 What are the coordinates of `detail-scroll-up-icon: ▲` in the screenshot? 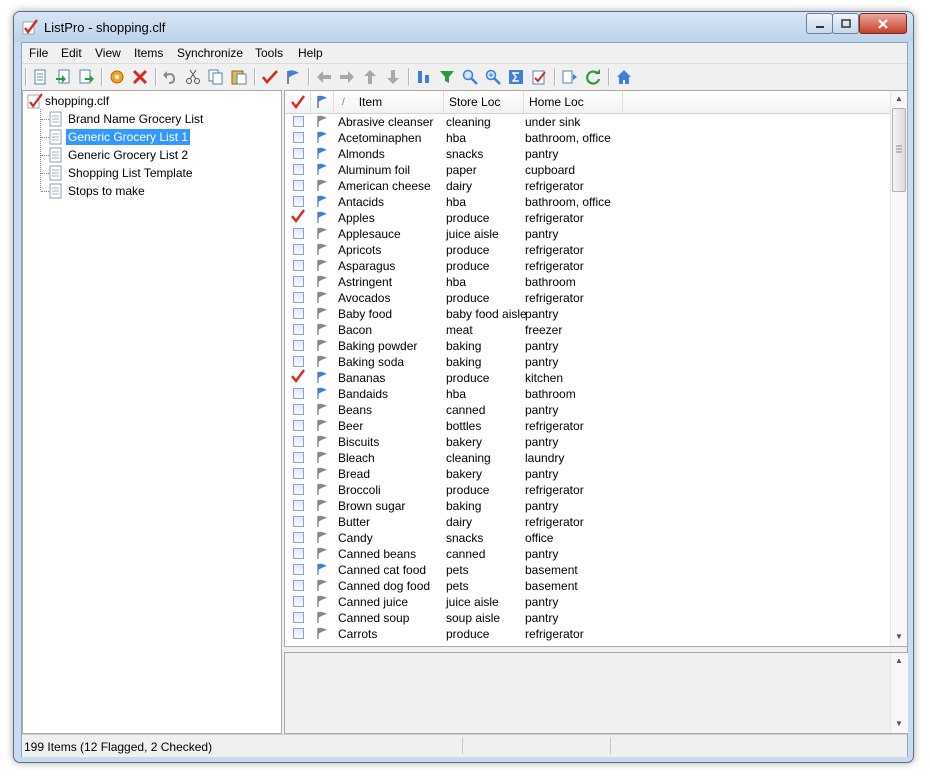 It's located at (899, 660).